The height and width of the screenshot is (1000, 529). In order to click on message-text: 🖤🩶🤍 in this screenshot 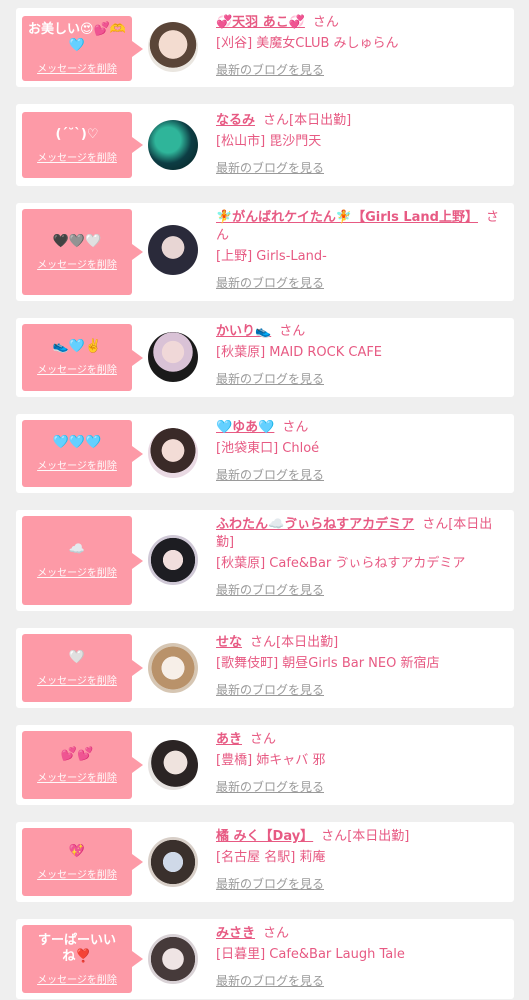, I will do `click(77, 241)`.